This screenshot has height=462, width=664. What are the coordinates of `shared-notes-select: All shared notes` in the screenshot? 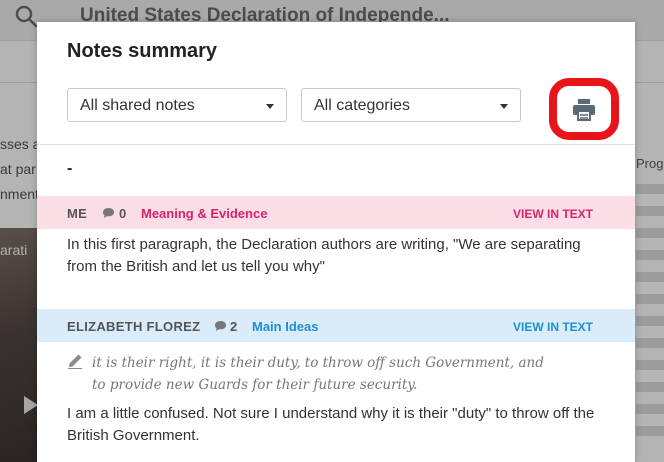 It's located at (177, 105).